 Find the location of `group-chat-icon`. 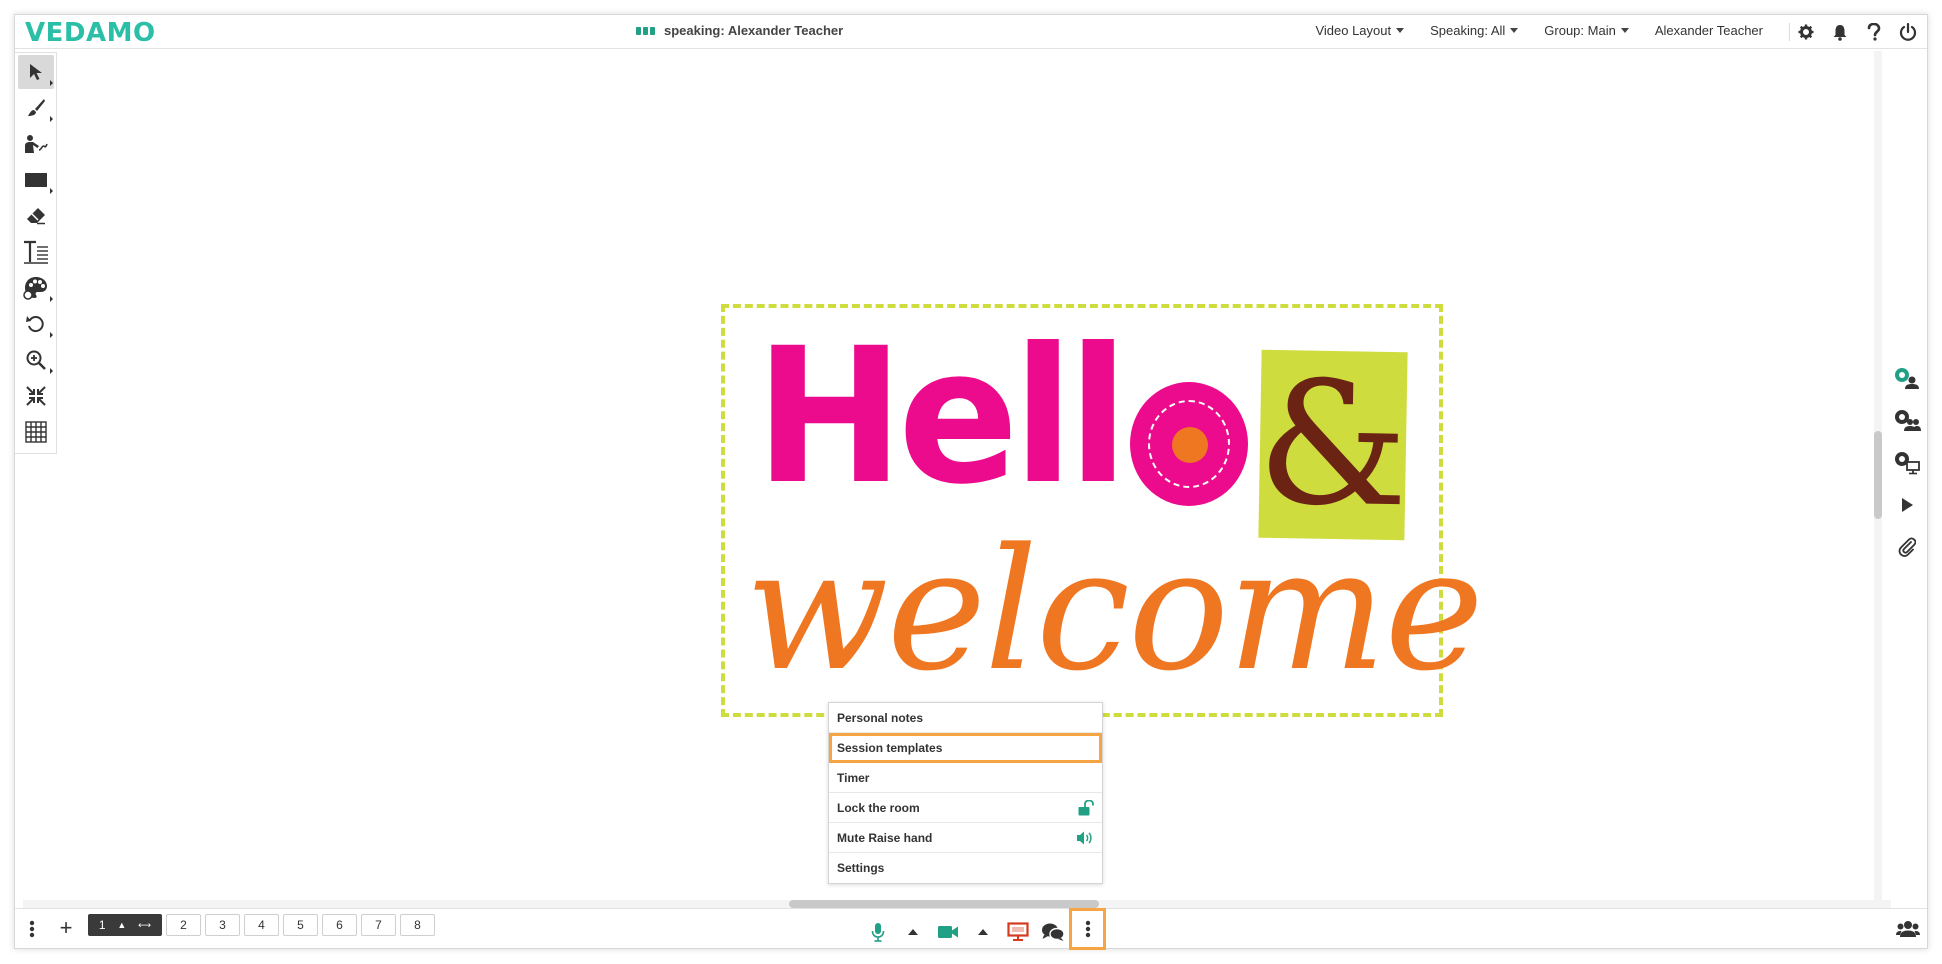

group-chat-icon is located at coordinates (1907, 421).